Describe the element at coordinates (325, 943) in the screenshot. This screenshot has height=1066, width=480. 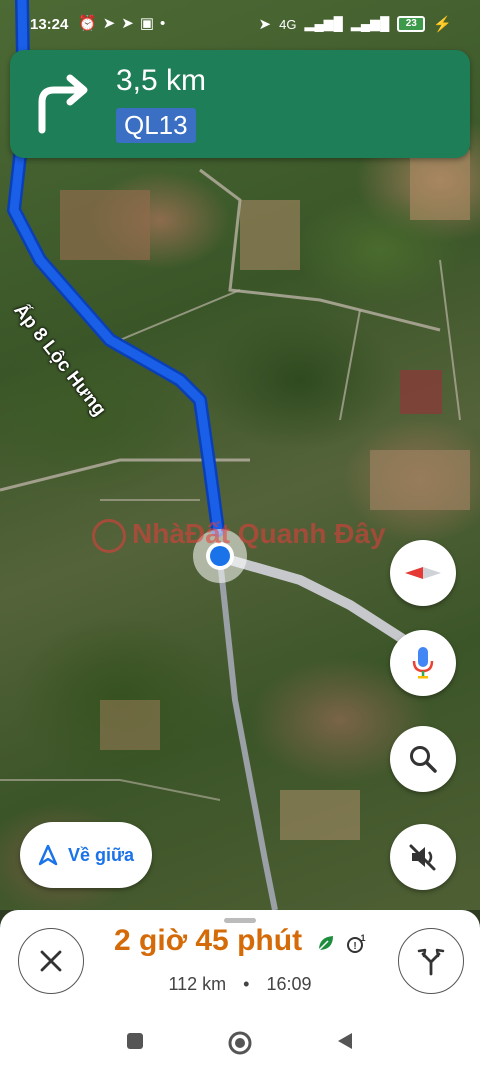
I see `eco-leaf-icon` at that location.